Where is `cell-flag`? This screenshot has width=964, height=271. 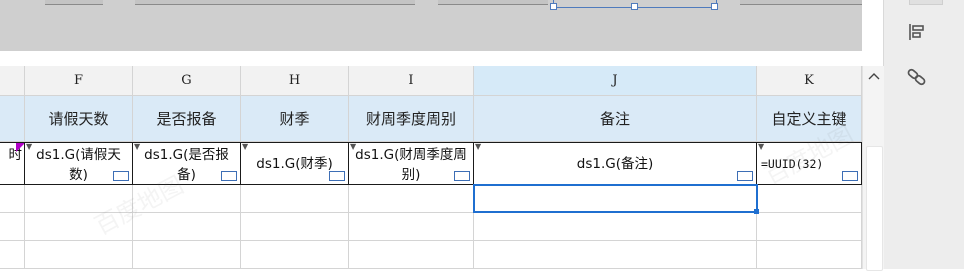 cell-flag is located at coordinates (20, 147).